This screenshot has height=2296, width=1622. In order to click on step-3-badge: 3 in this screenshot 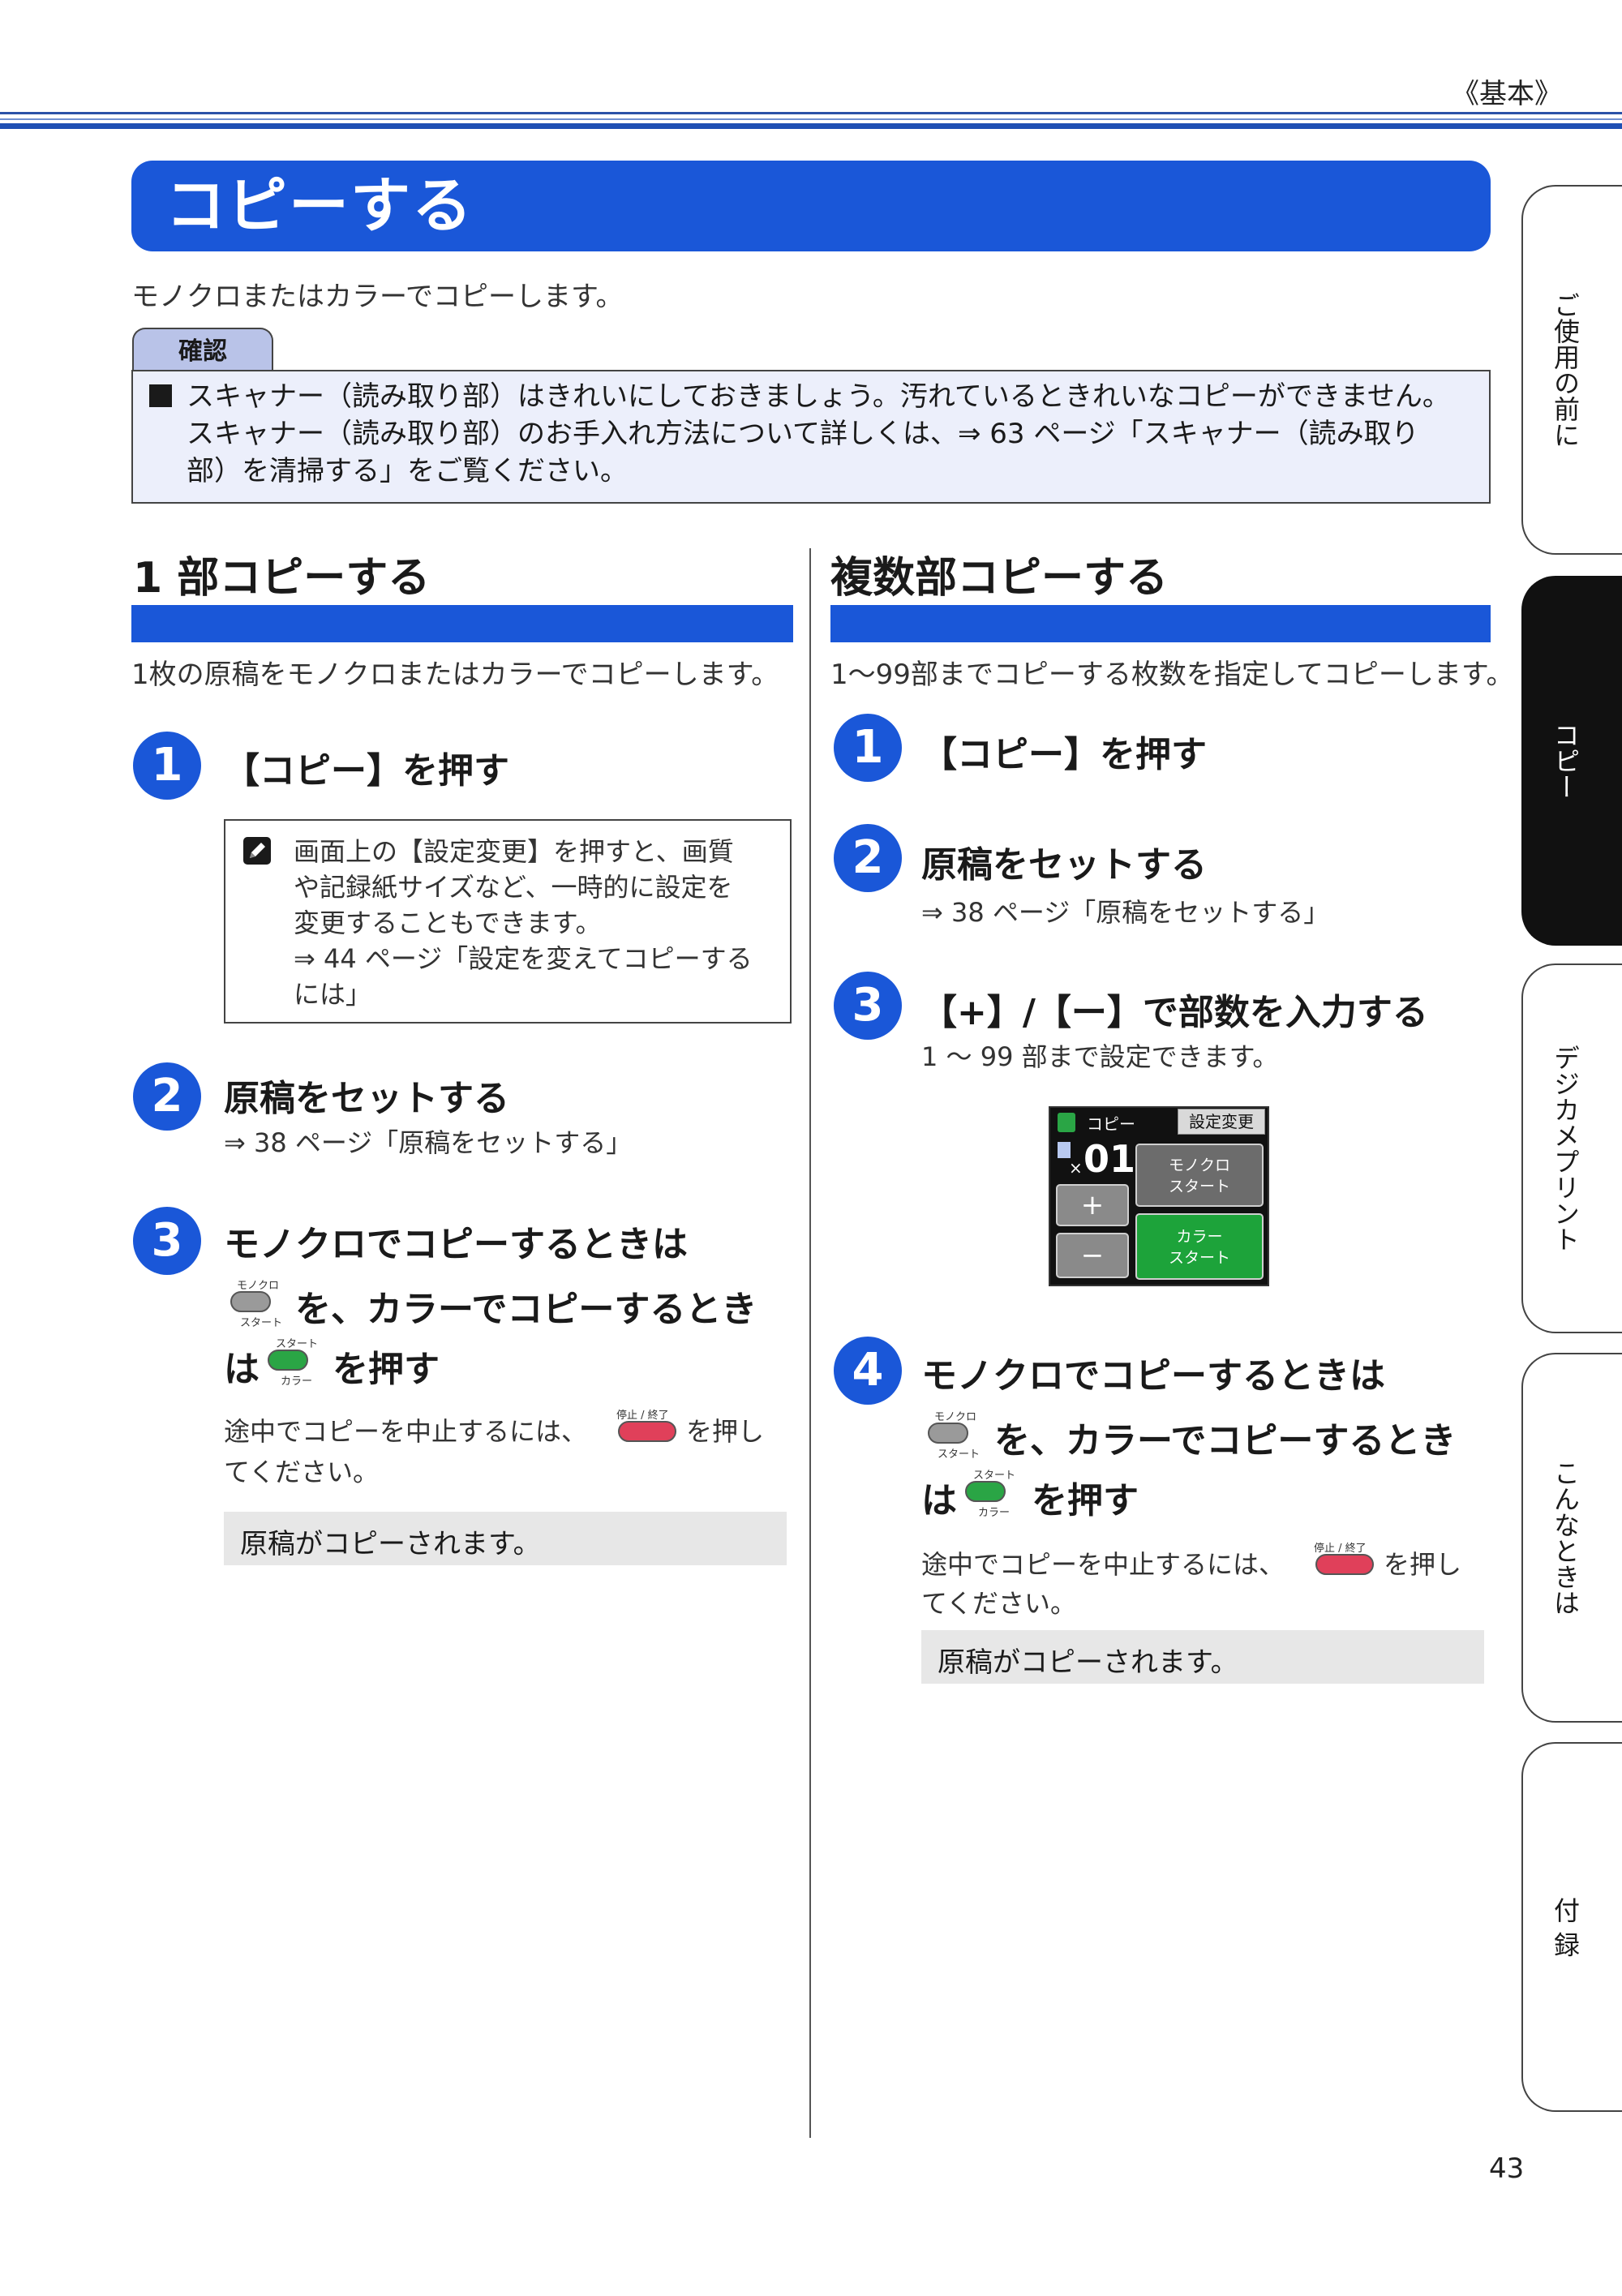, I will do `click(167, 1241)`.